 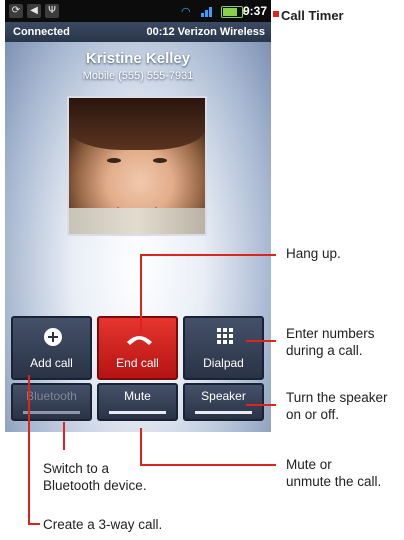 What do you see at coordinates (330, 342) in the screenshot?
I see `enter-numbers-annotation: Enter numbers during a call.` at bounding box center [330, 342].